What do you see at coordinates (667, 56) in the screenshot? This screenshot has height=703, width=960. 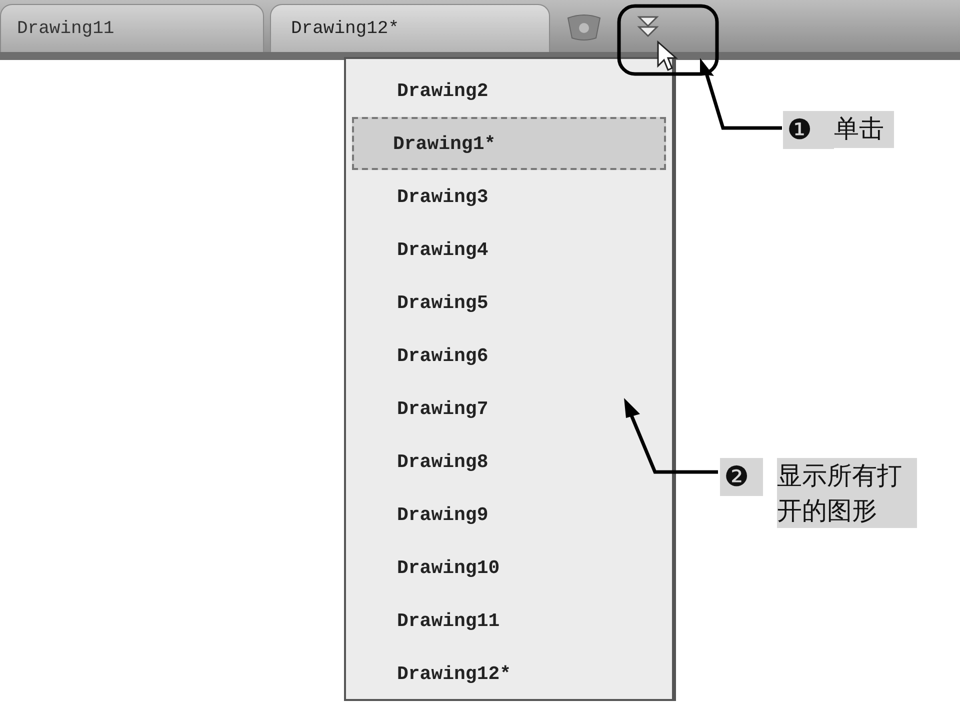 I see `mouse-pointer-icon` at bounding box center [667, 56].